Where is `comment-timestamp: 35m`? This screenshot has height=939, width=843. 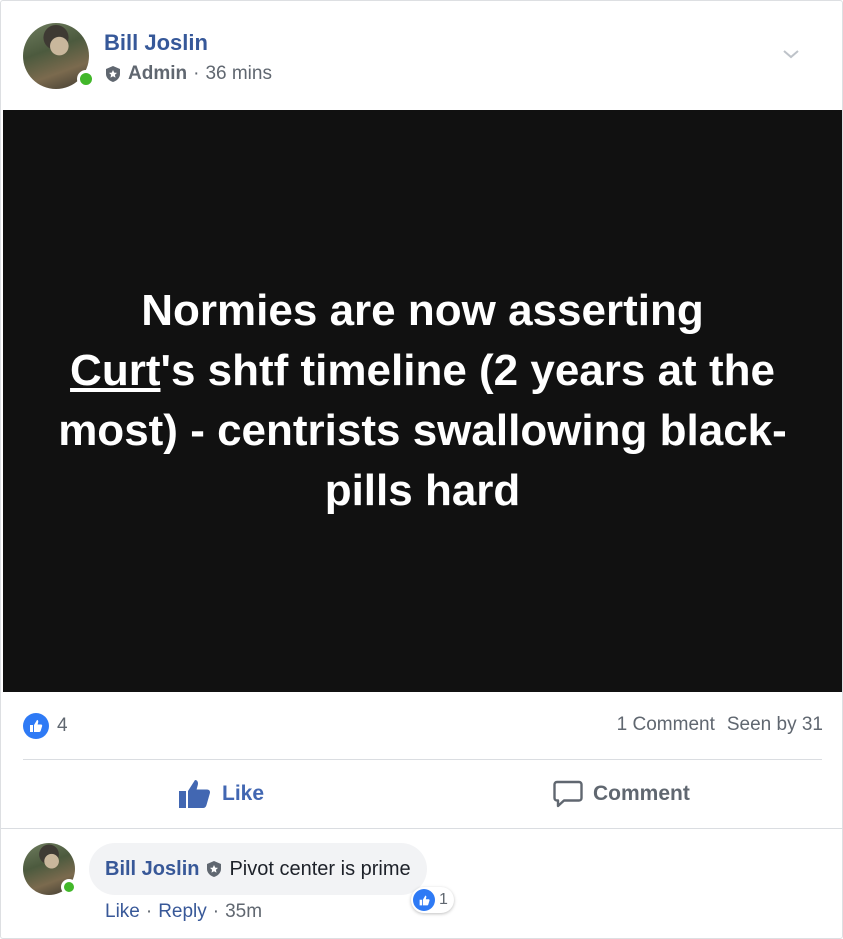 comment-timestamp: 35m is located at coordinates (243, 912).